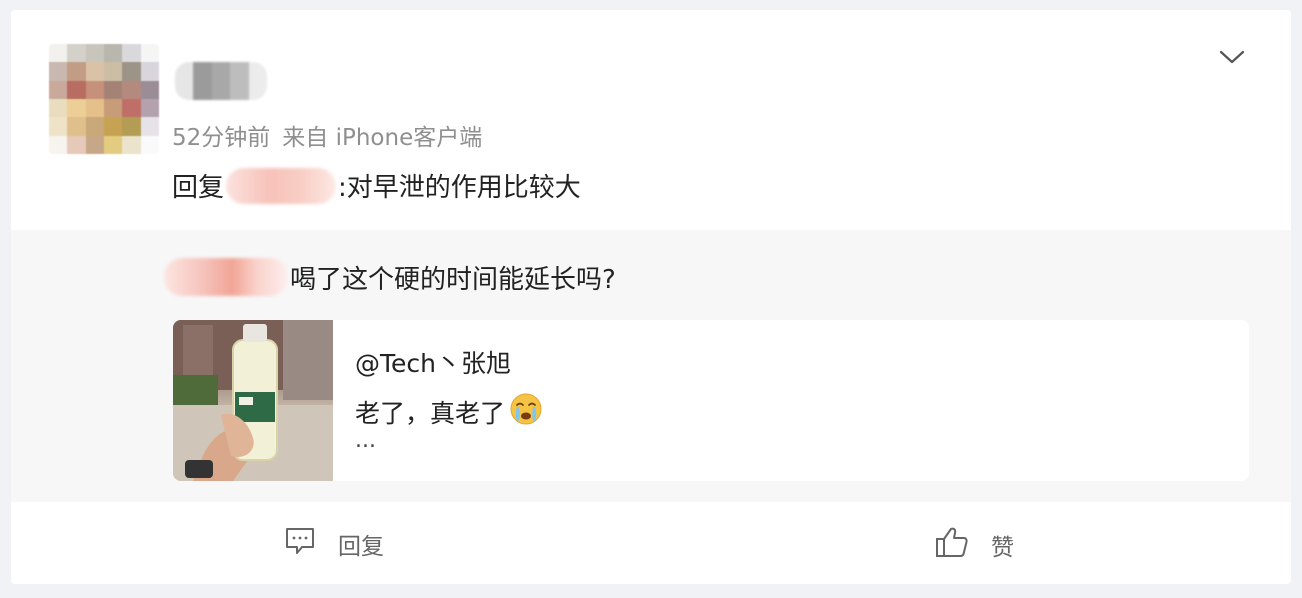 The image size is (1302, 598). I want to click on quoted-text: 喝了这个硬的时间能延长吗?, so click(453, 279).